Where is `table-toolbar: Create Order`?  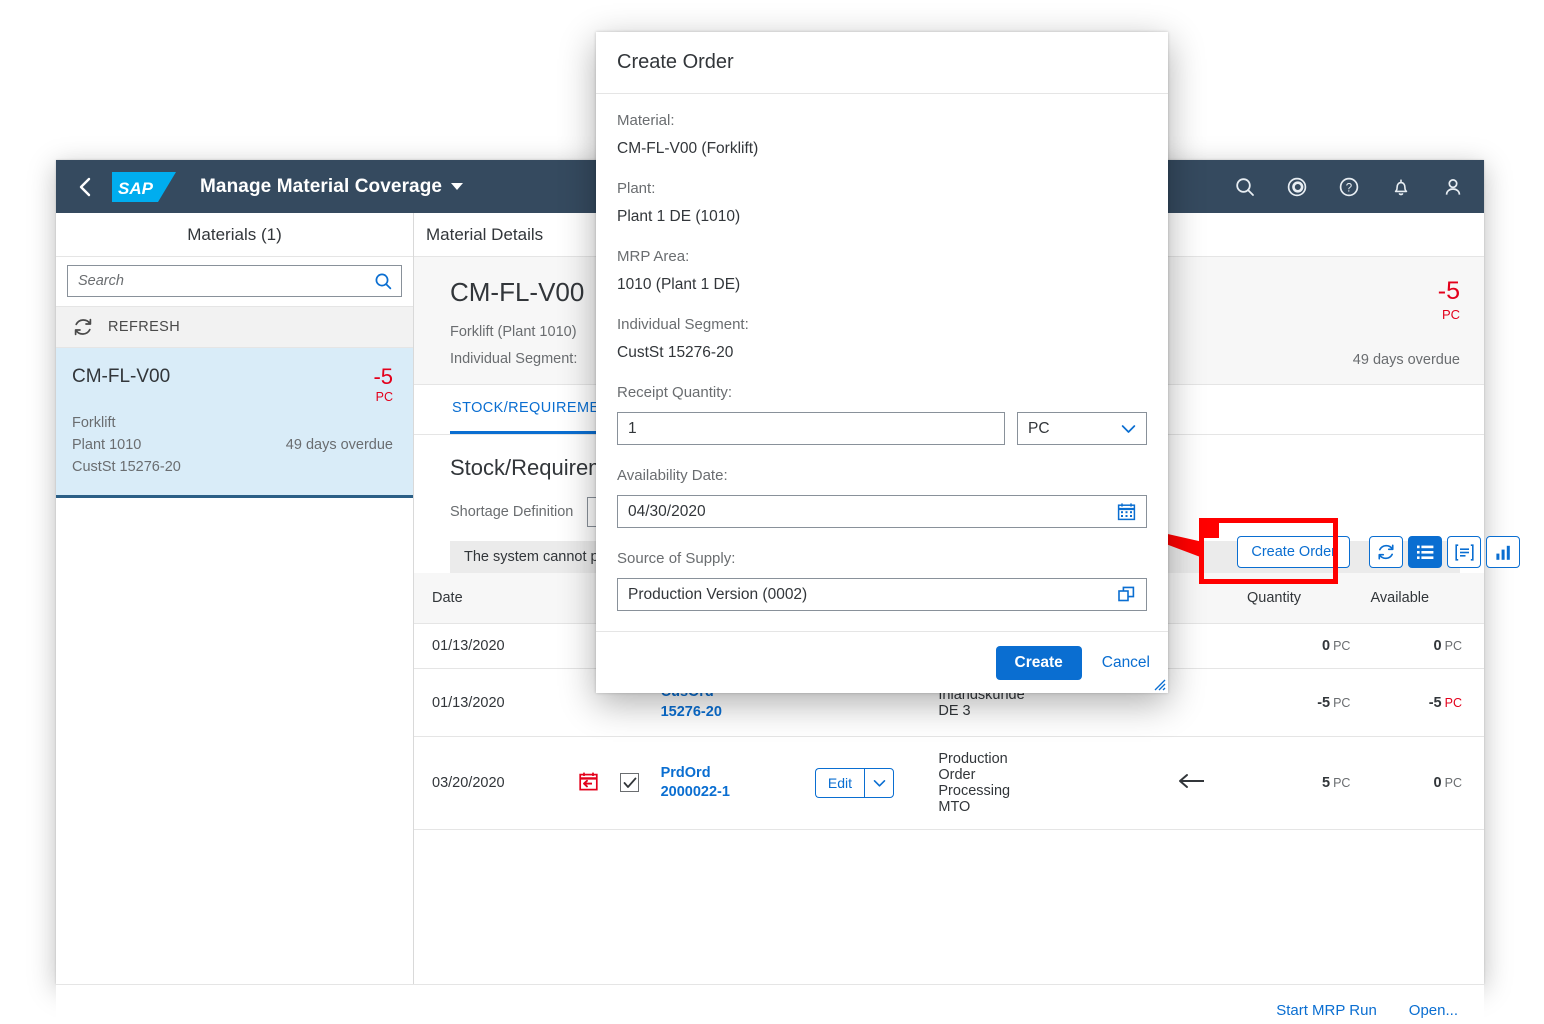 table-toolbar: Create Order is located at coordinates (1378, 552).